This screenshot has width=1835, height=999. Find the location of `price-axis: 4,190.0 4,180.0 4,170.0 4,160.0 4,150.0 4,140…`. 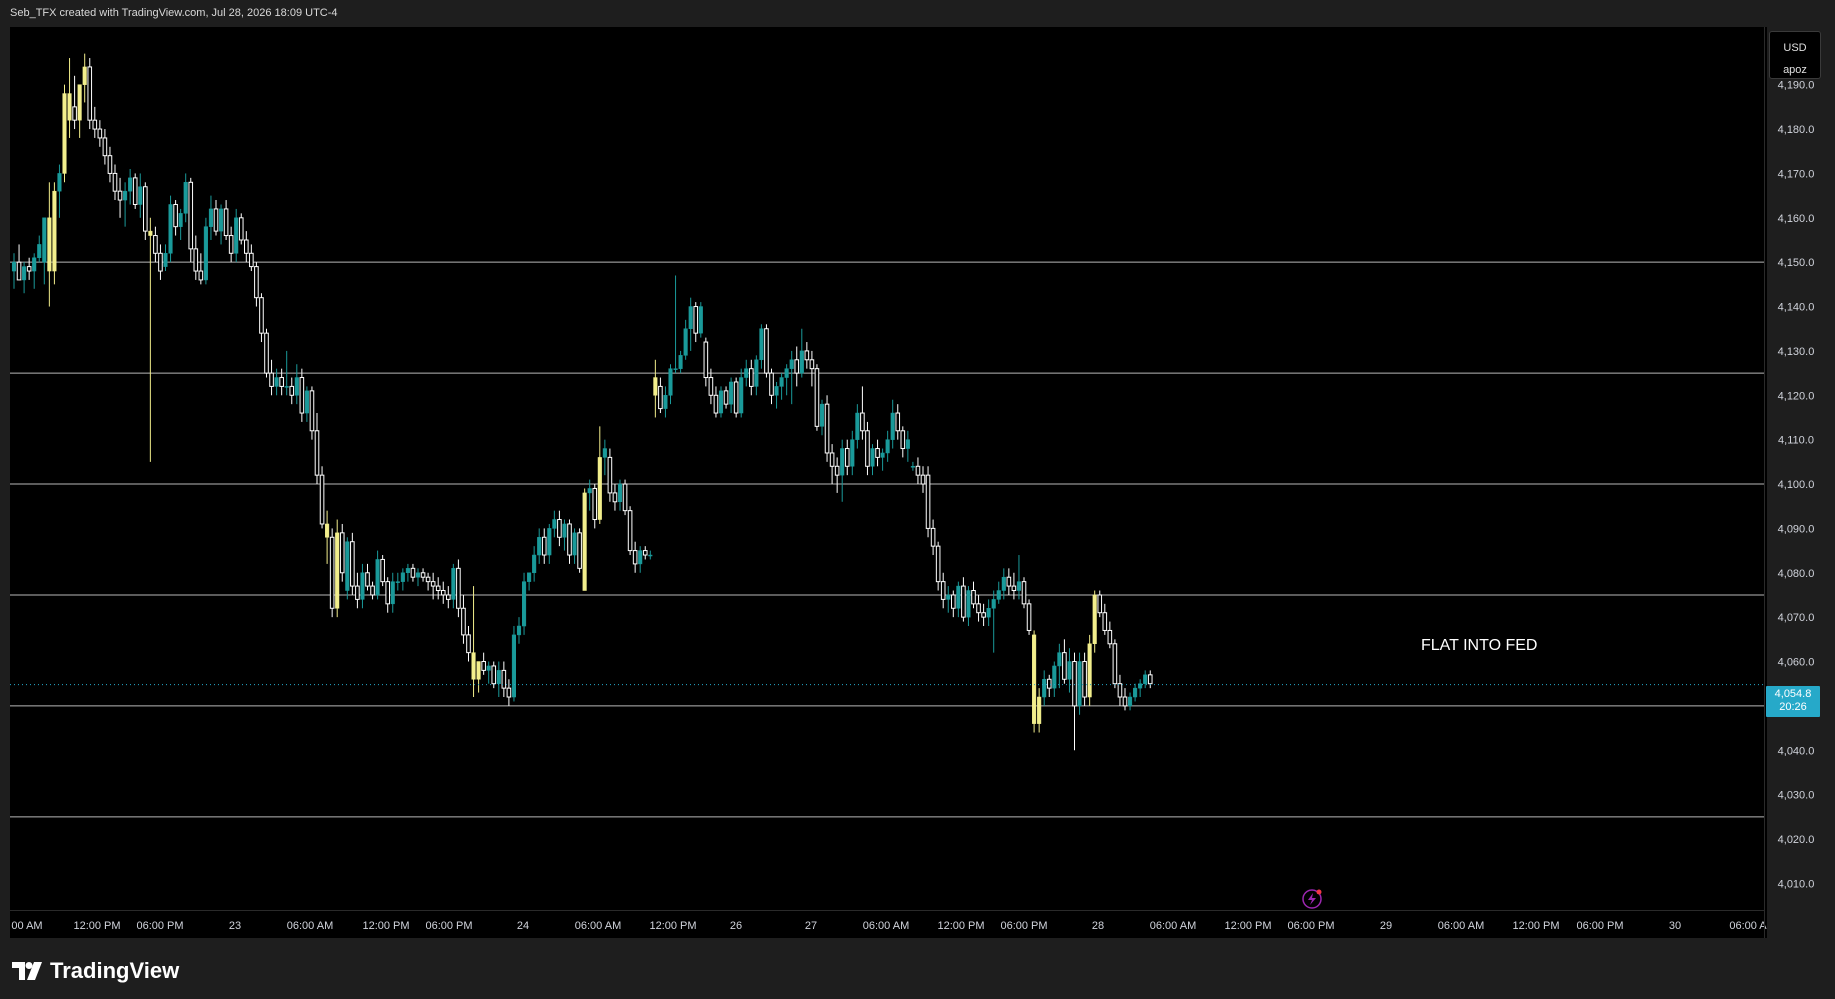

price-axis: 4,190.0 4,180.0 4,170.0 4,160.0 4,150.0 4,140… is located at coordinates (1796, 485).